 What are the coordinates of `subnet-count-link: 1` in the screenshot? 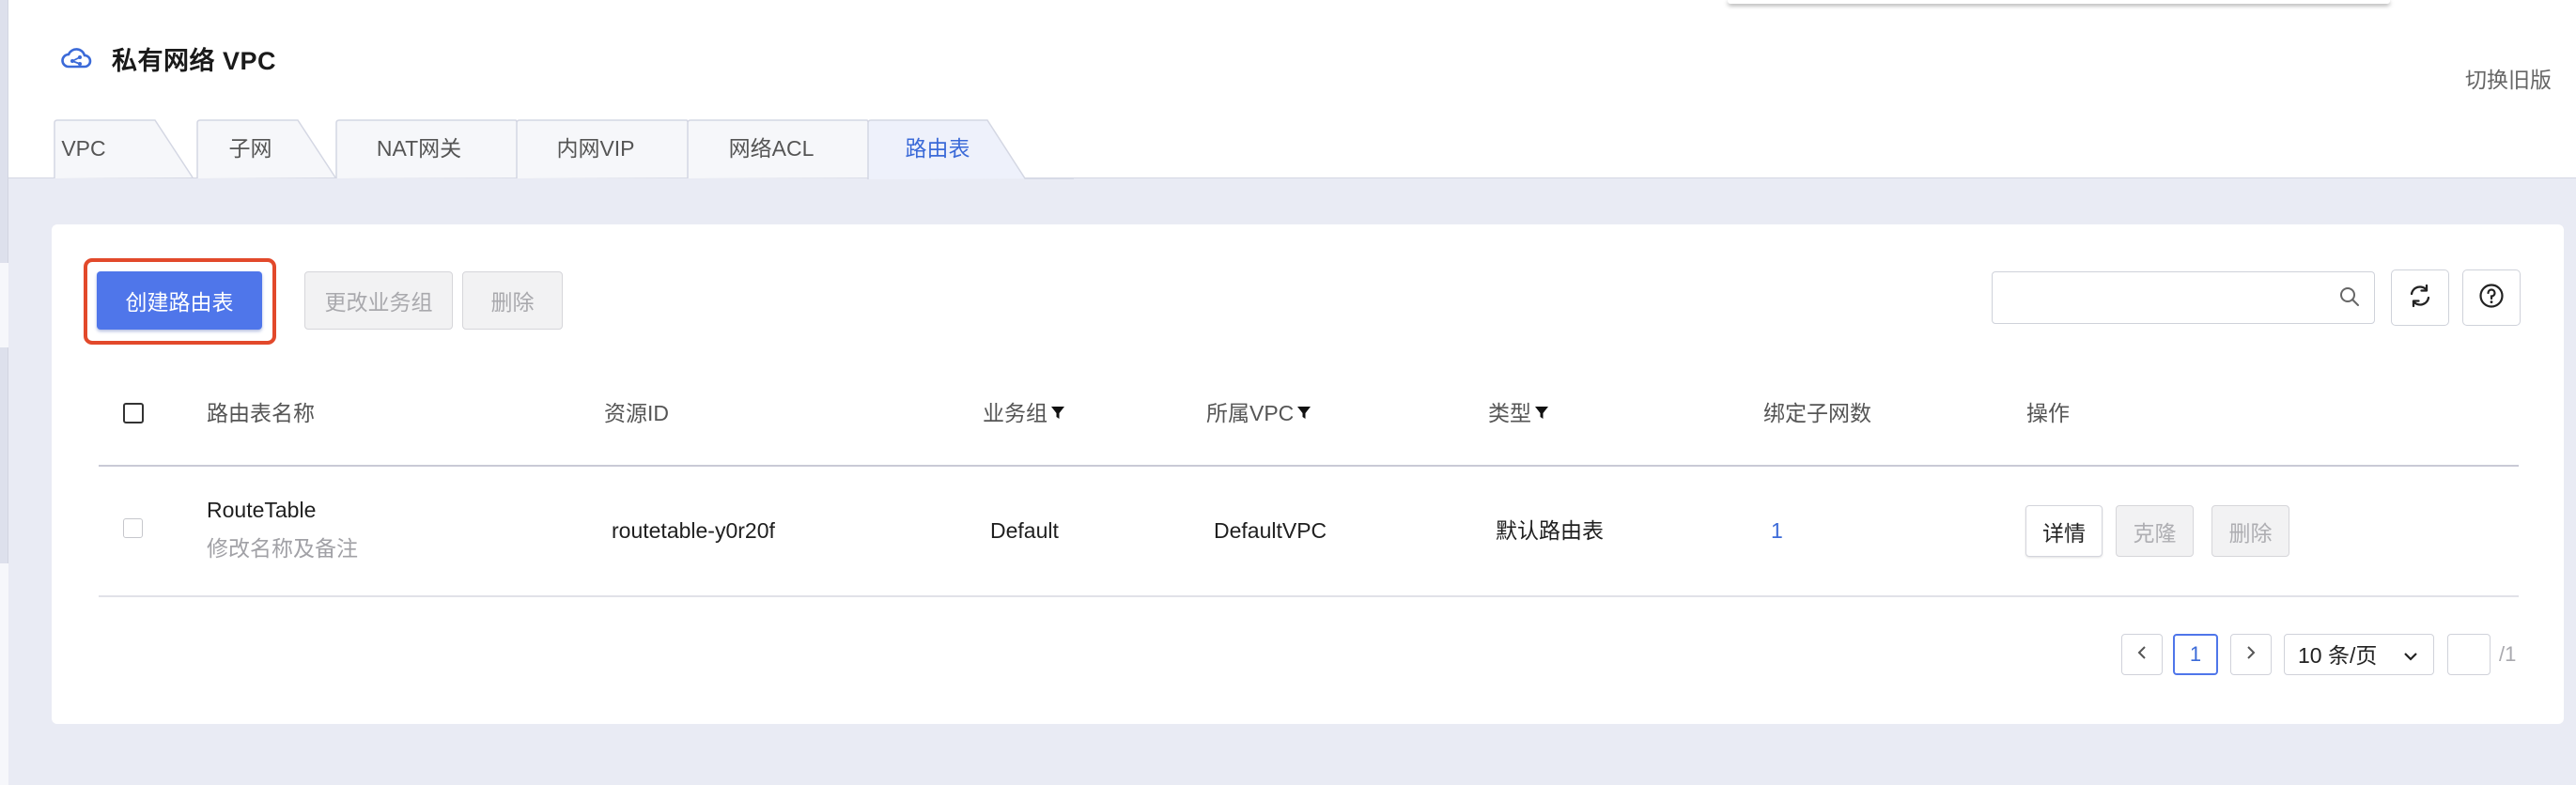 It's located at (1777, 530).